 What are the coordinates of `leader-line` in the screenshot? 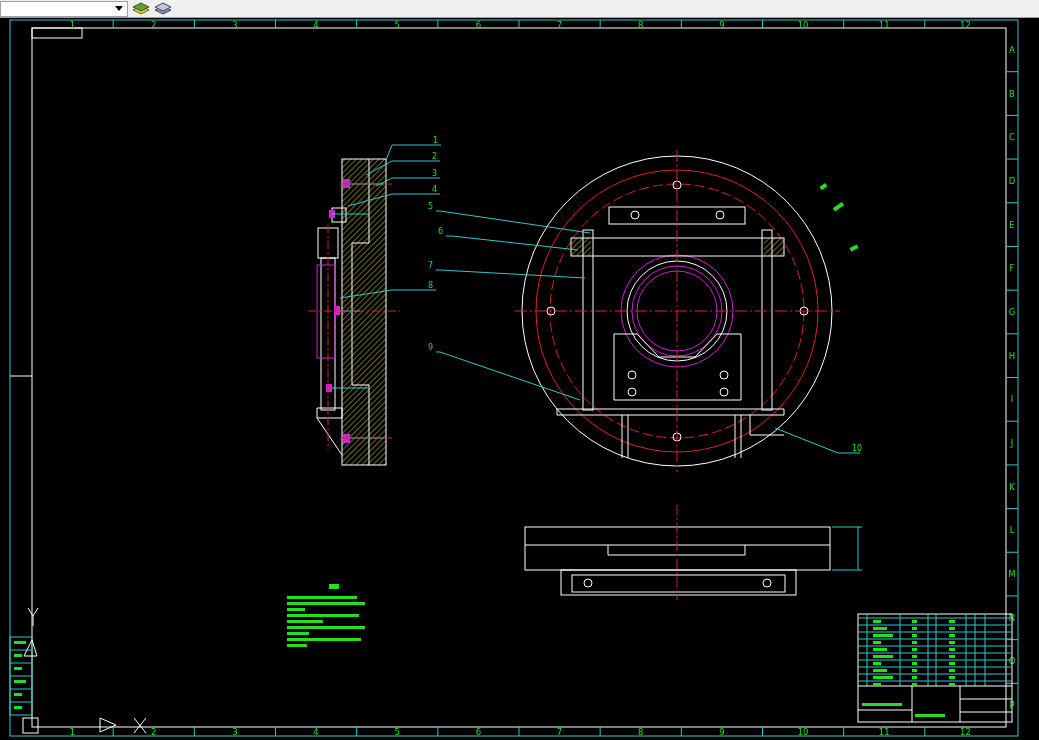 It's located at (413, 152).